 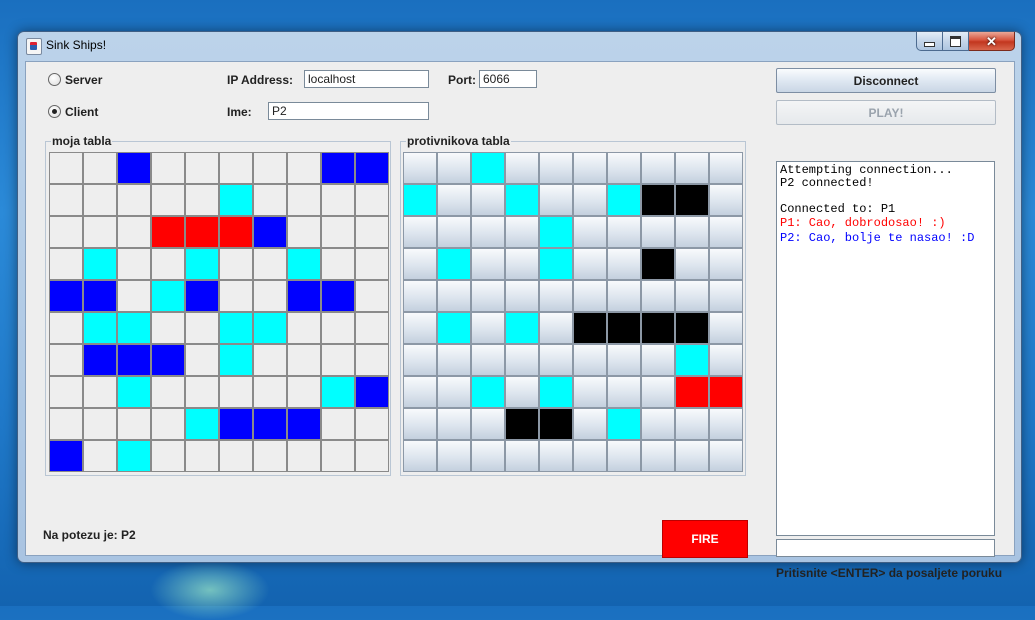 I want to click on close-button: ✕, so click(x=992, y=41).